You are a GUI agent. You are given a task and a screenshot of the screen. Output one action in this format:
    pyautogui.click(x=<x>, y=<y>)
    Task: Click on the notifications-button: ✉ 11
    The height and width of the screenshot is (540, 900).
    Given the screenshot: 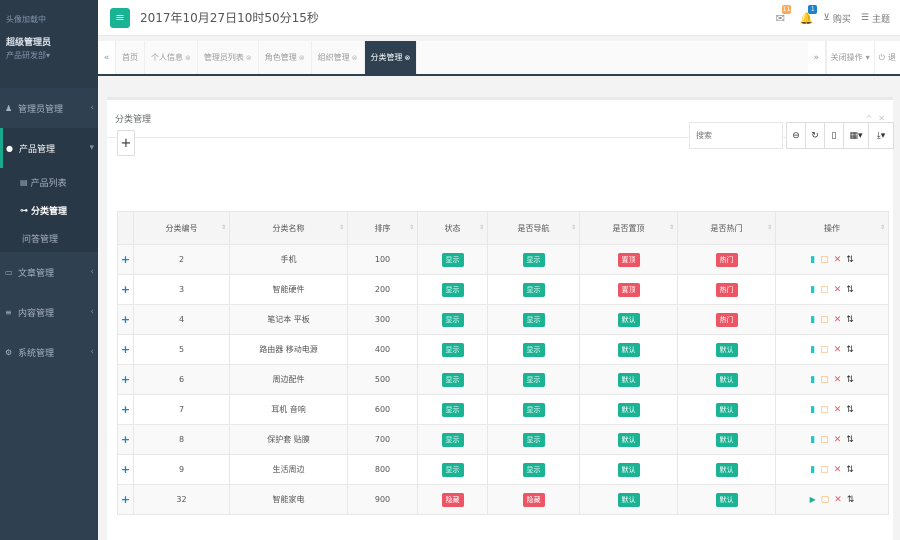 What is the action you would take?
    pyautogui.click(x=781, y=16)
    